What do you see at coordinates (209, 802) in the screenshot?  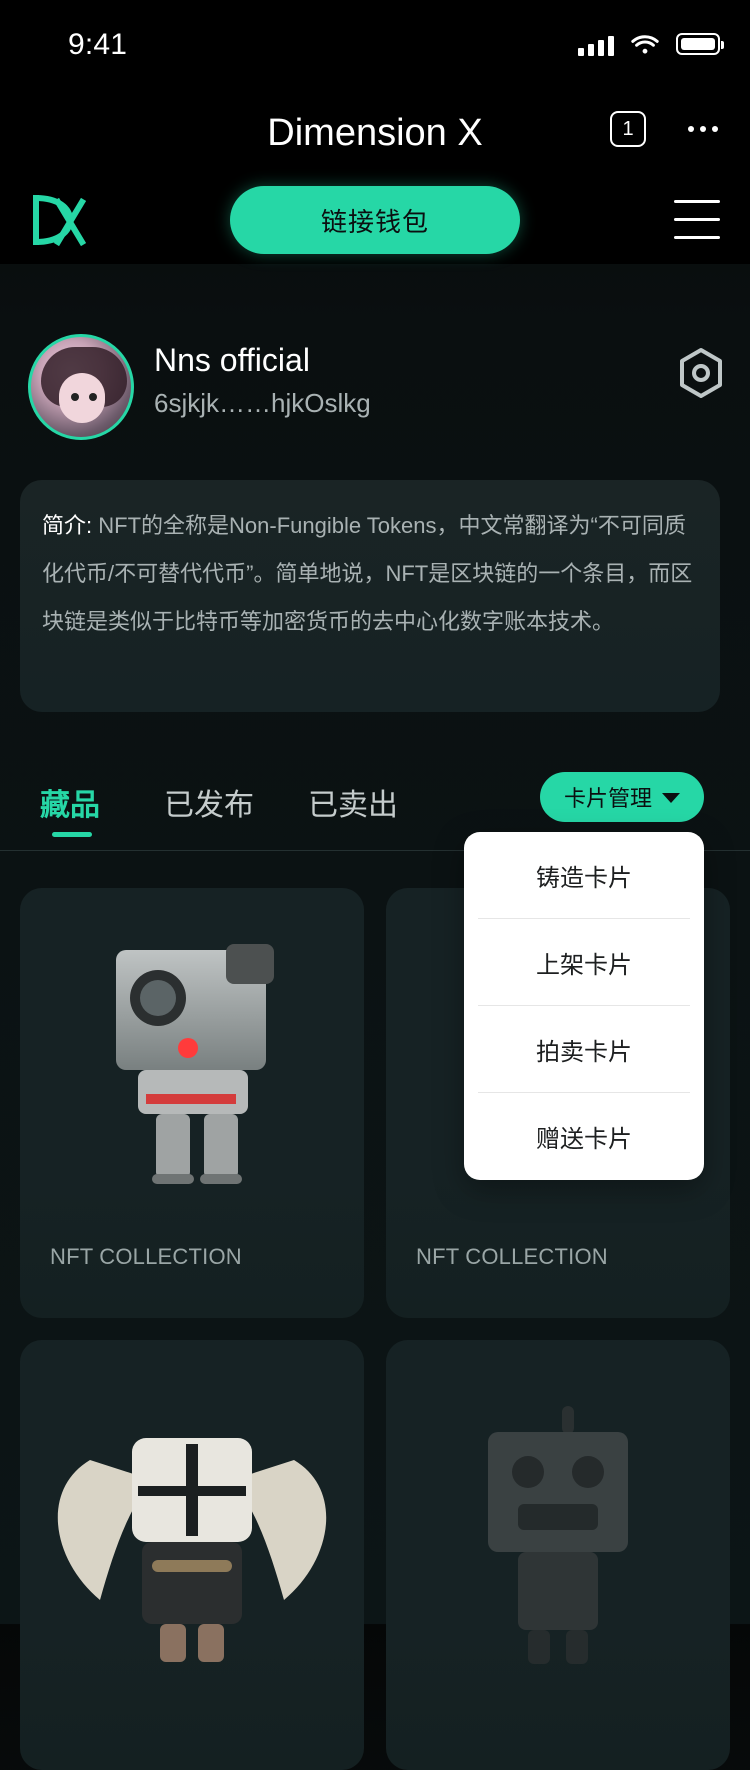 I see `tab-published: 已发布` at bounding box center [209, 802].